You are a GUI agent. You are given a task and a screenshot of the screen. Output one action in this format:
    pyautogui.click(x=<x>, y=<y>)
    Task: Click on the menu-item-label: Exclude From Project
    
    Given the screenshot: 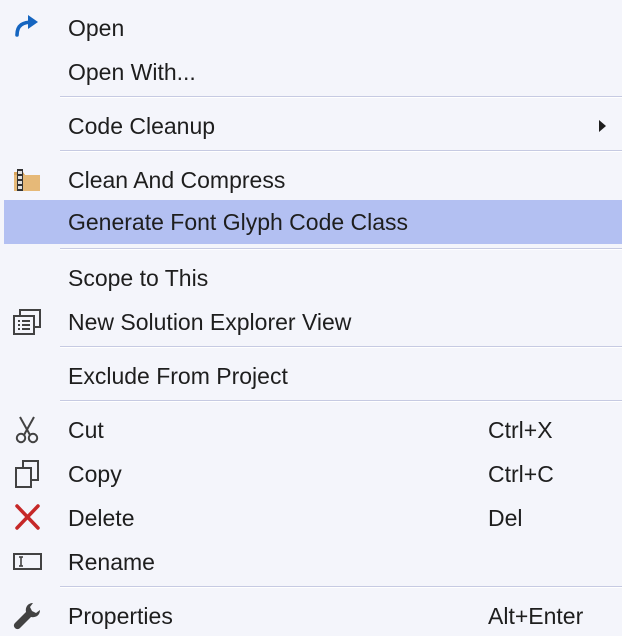 What is the action you would take?
    pyautogui.click(x=178, y=376)
    